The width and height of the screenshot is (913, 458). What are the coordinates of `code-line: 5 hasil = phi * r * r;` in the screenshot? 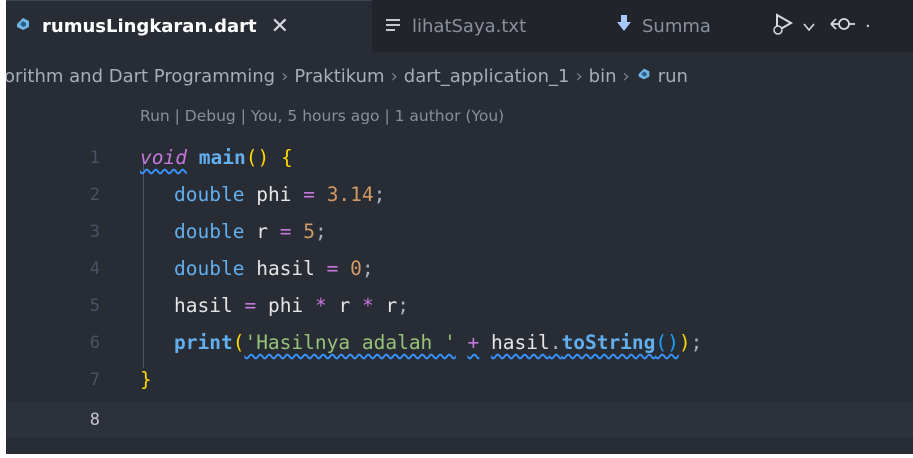 It's located at (459, 305).